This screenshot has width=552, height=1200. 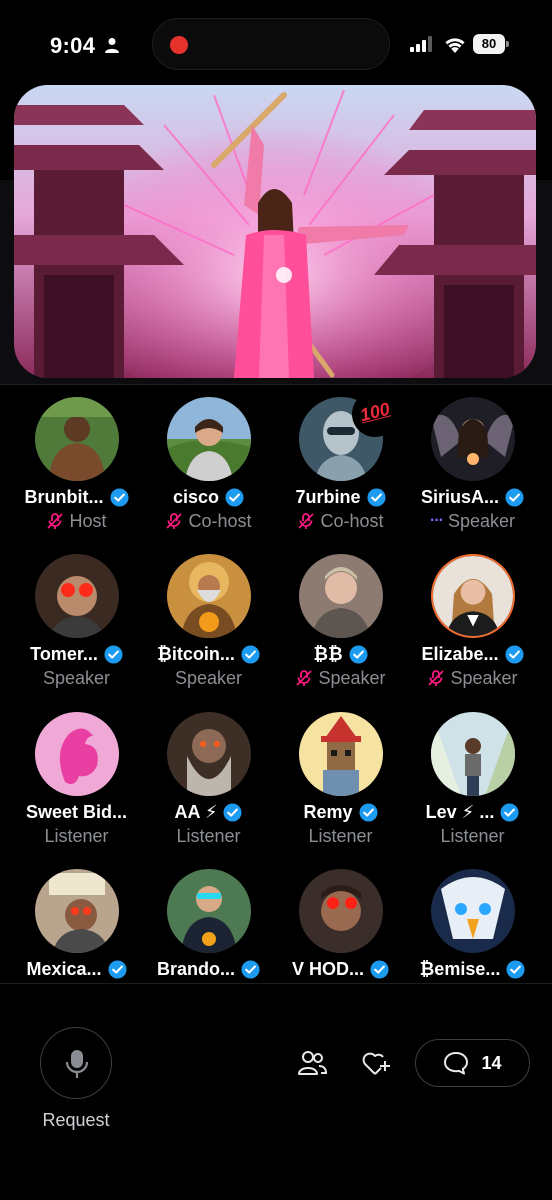 I want to click on participant-tile: Remy Listener, so click(x=340, y=785).